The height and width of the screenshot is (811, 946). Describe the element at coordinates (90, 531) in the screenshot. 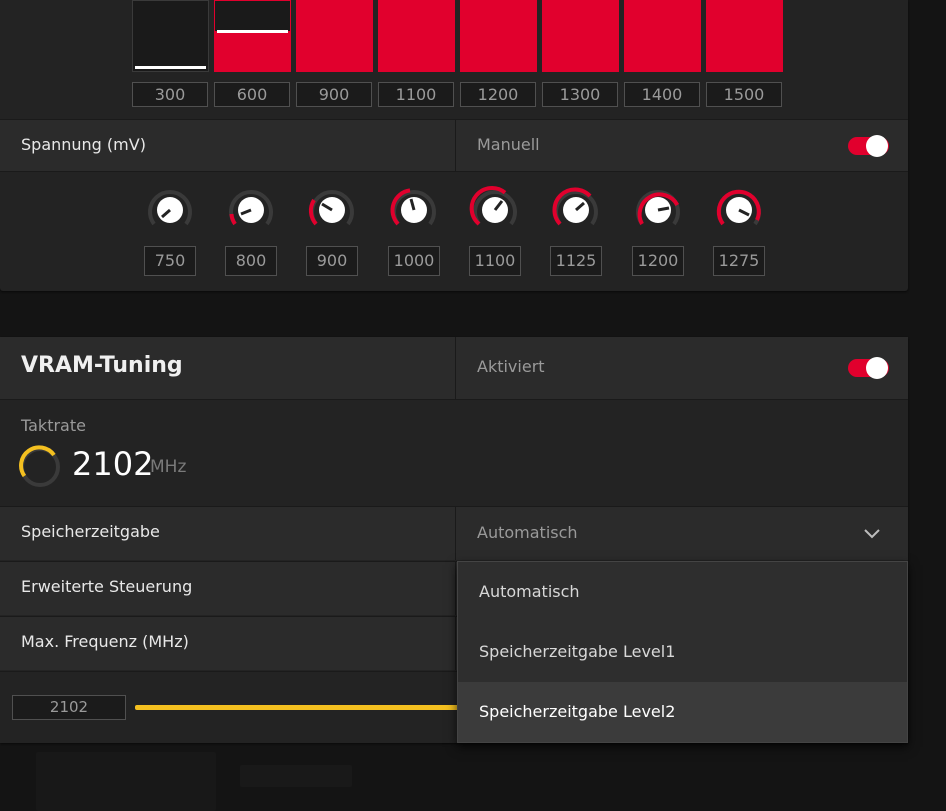

I see `memory-timing-label: Speicherzeitgabe` at that location.